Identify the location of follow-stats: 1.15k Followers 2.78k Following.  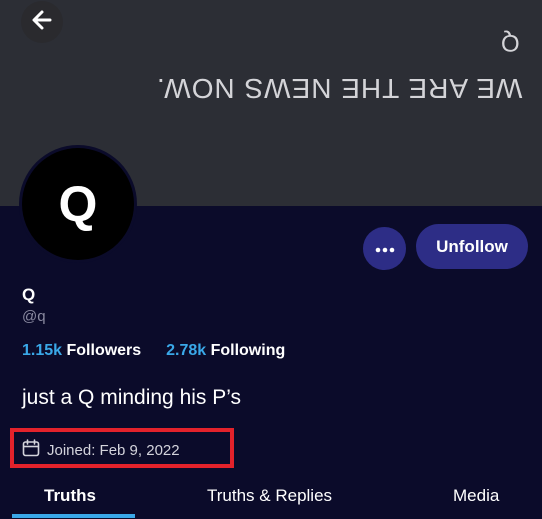
(153, 351).